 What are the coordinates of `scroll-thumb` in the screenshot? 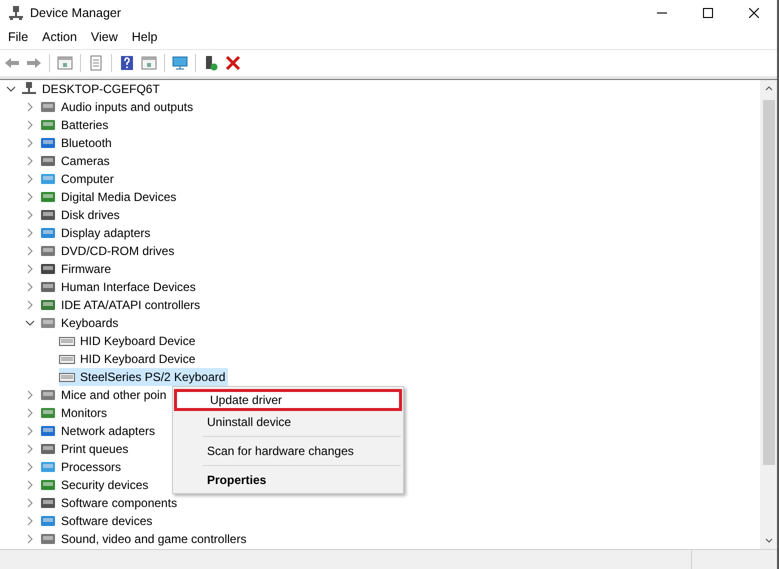 It's located at (768, 282).